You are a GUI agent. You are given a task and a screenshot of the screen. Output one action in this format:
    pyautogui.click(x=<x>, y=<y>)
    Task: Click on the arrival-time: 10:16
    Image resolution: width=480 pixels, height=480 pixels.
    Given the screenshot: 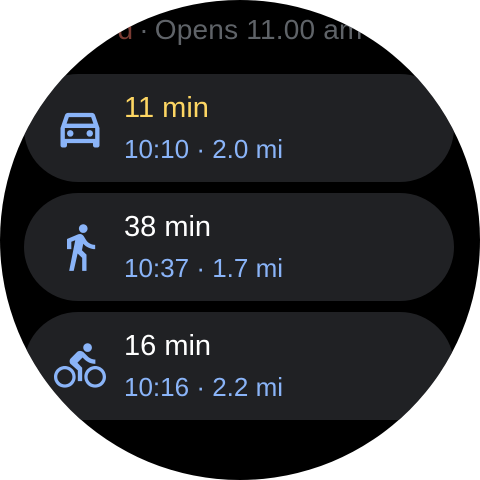 What is the action you would take?
    pyautogui.click(x=157, y=387)
    